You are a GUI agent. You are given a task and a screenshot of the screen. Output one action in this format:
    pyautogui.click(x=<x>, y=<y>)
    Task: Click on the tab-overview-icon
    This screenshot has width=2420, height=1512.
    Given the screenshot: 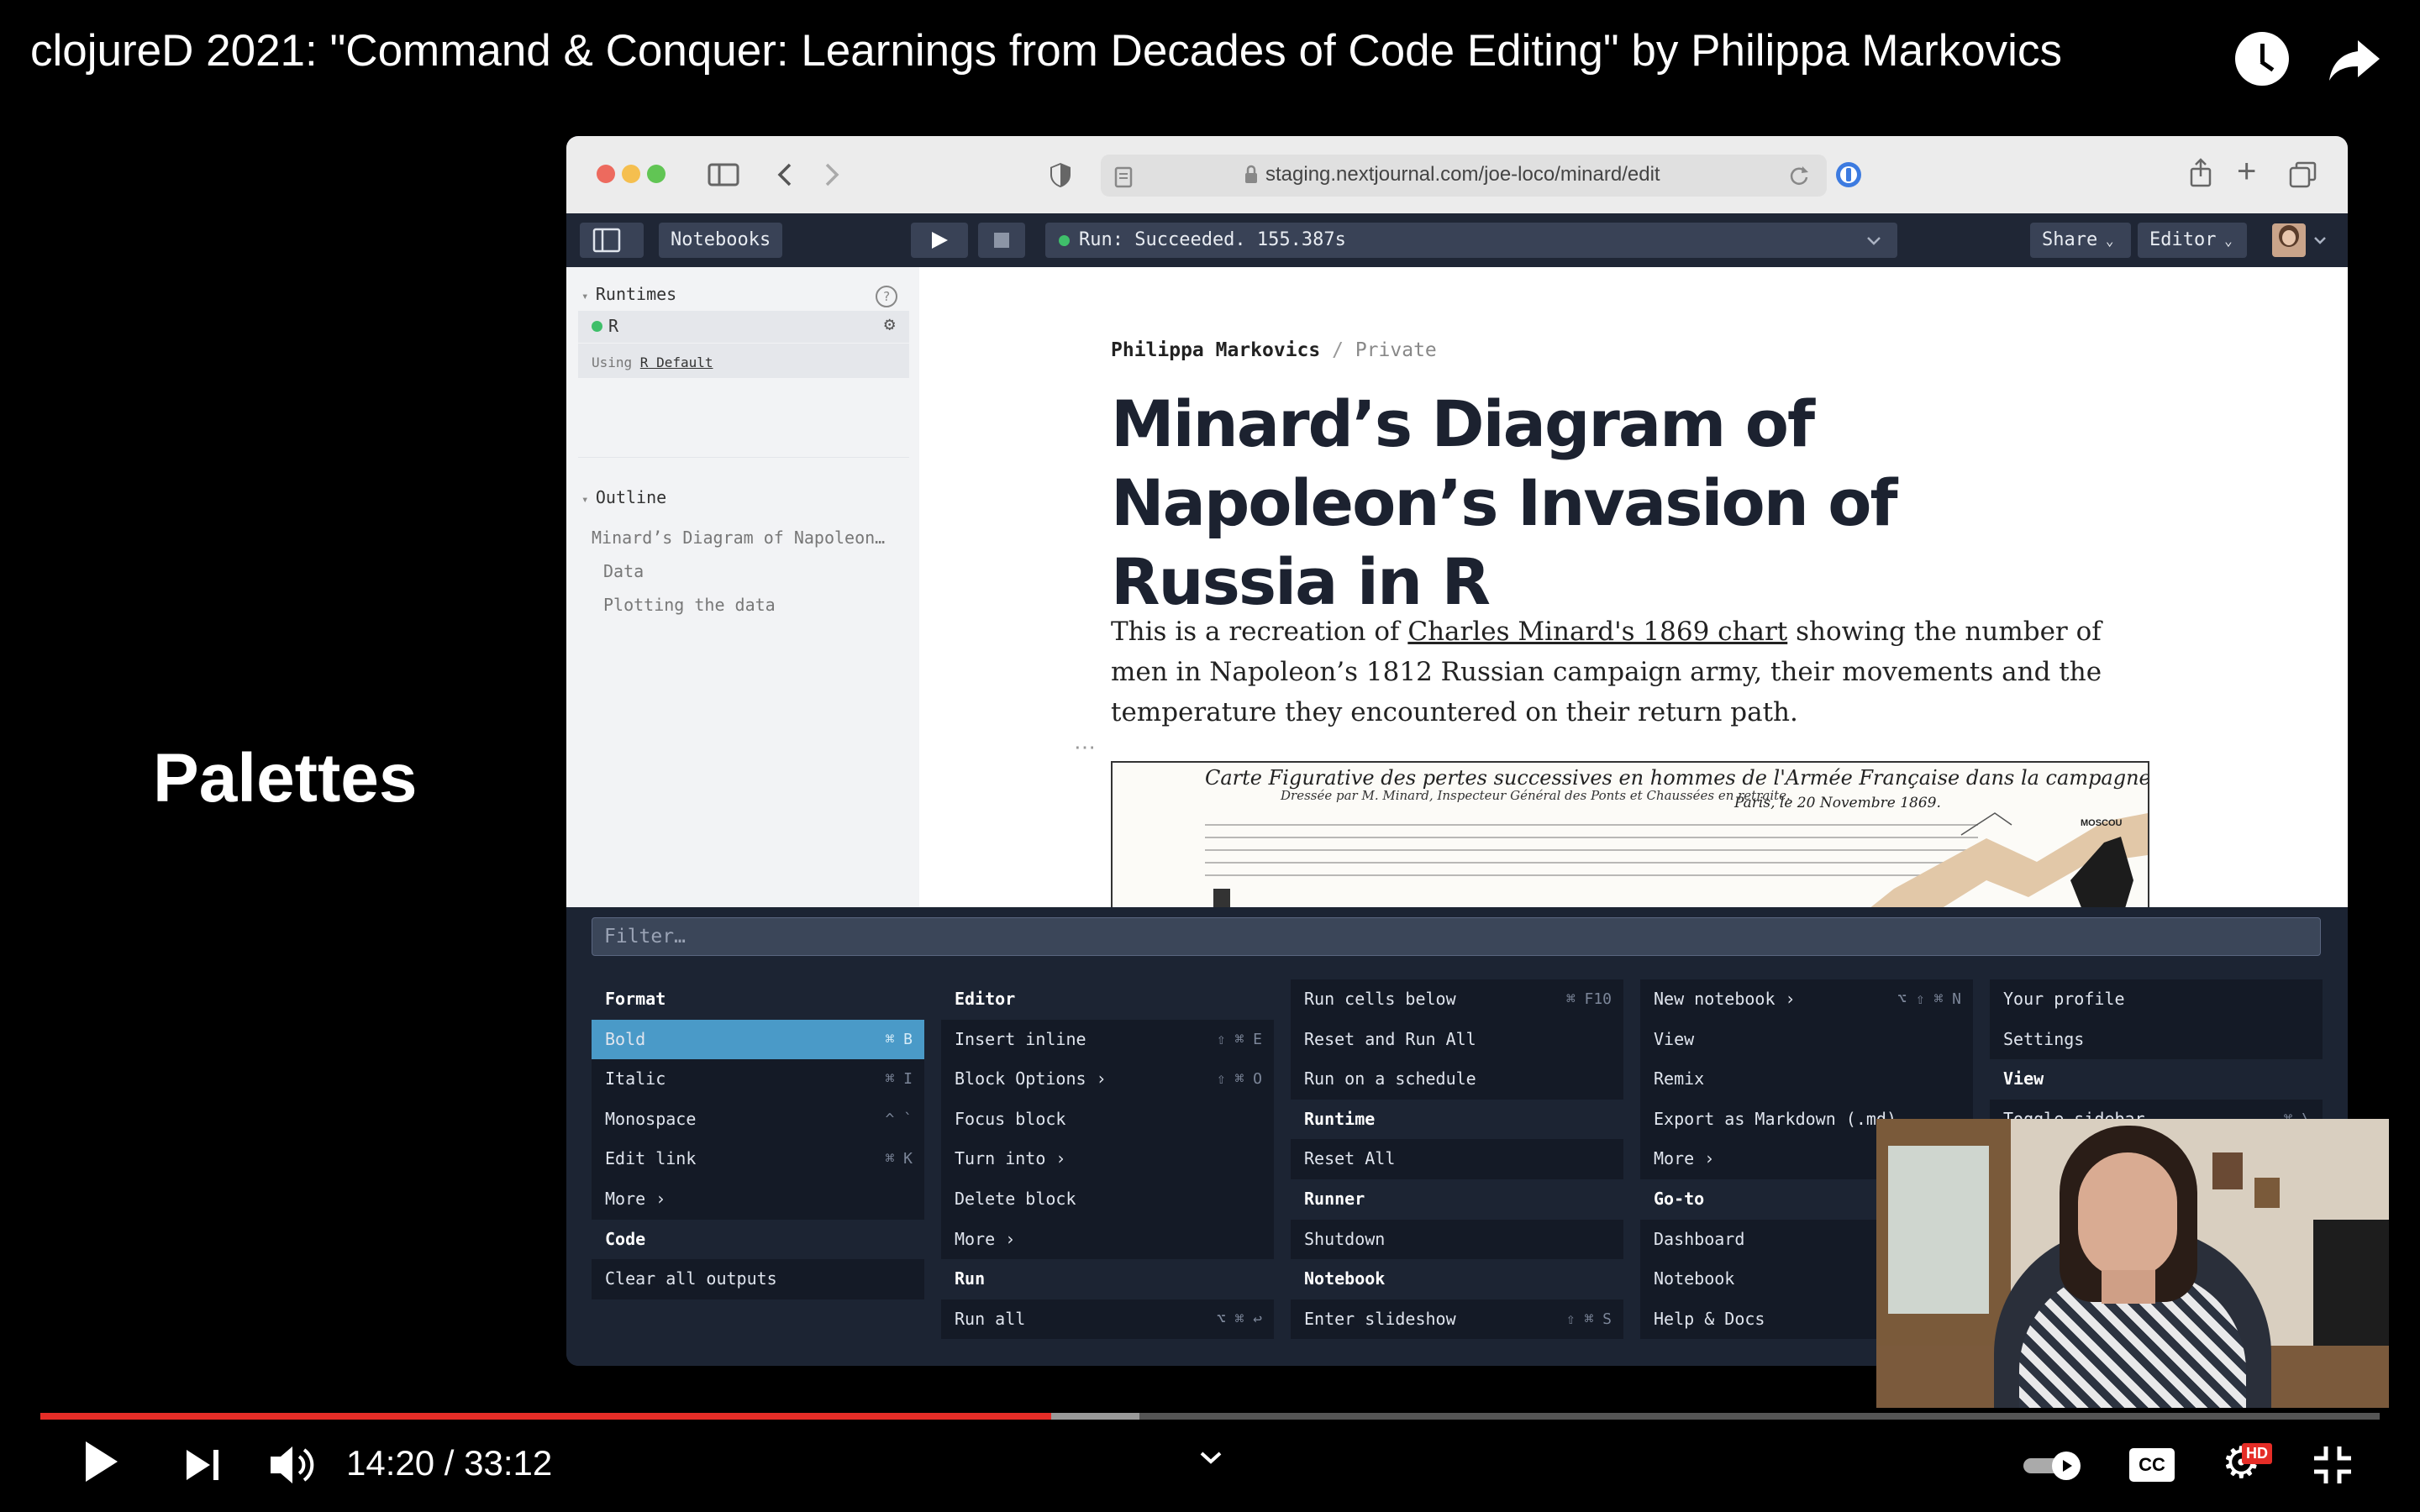 What is the action you would take?
    pyautogui.click(x=2303, y=174)
    